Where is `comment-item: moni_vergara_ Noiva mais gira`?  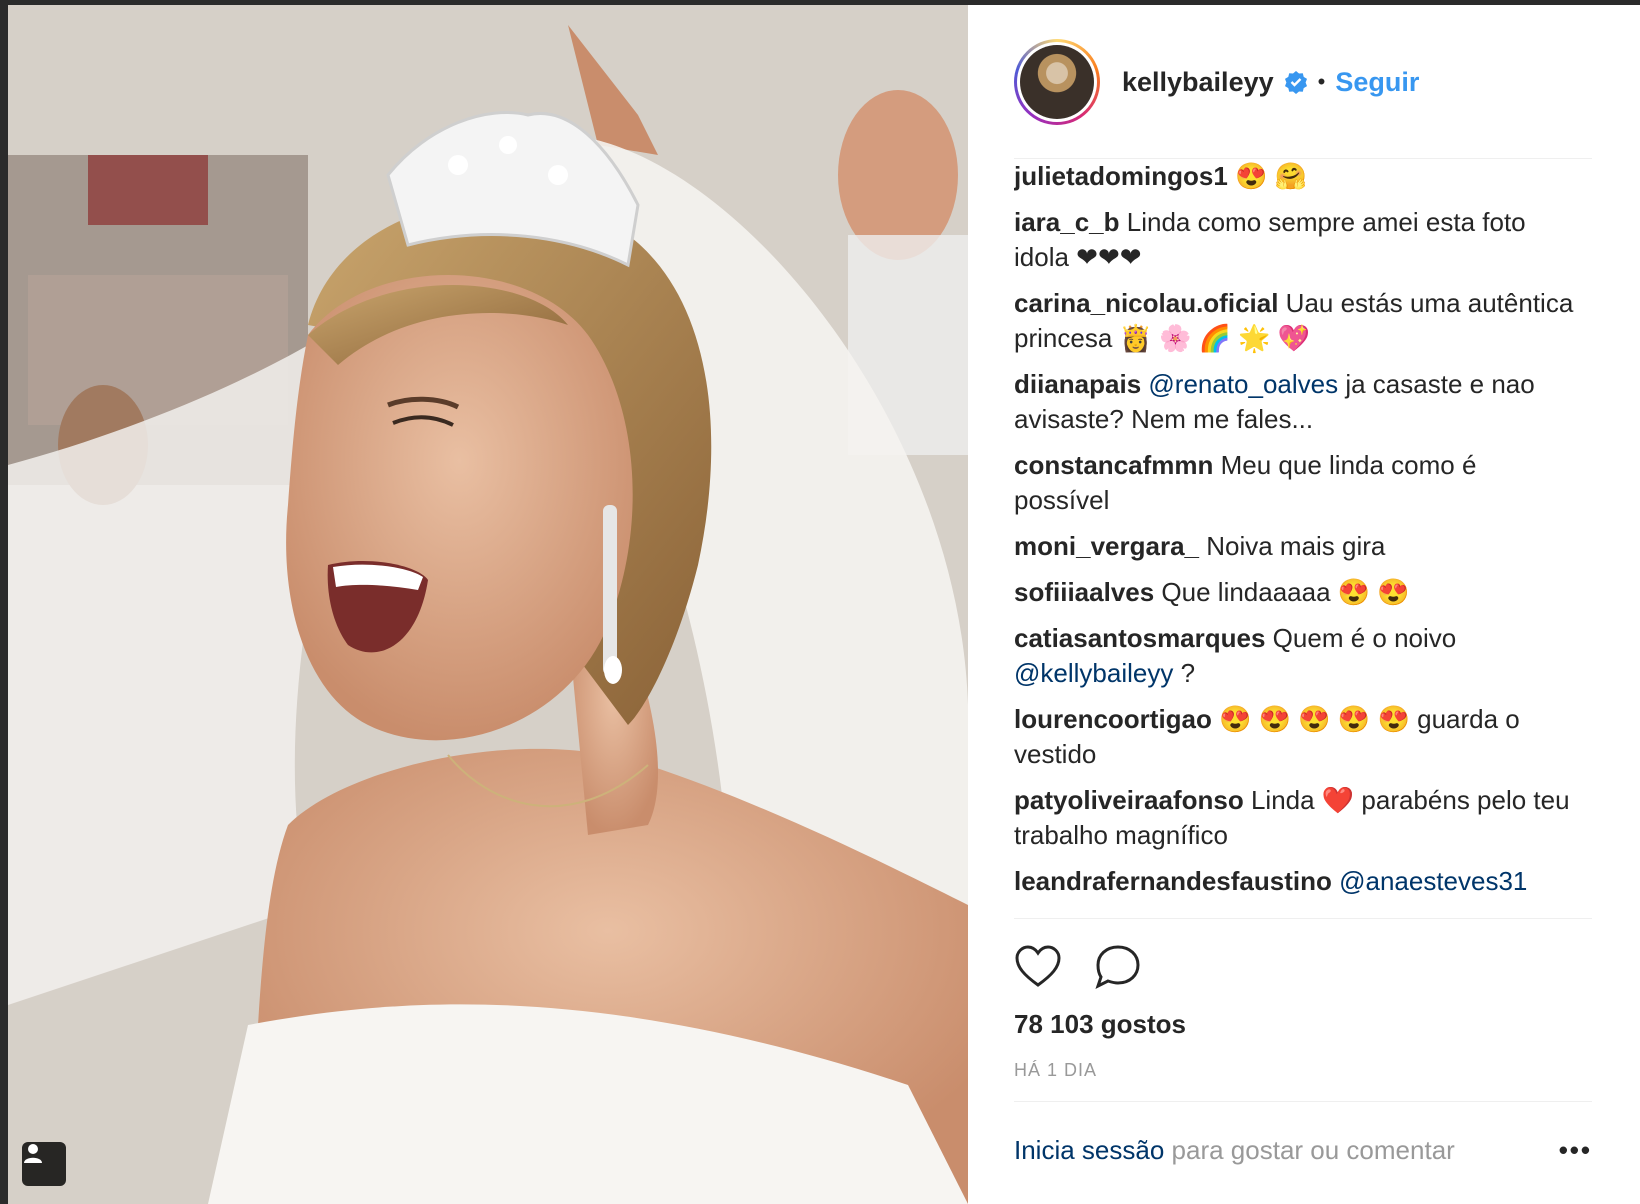 comment-item: moni_vergara_ Noiva mais gira is located at coordinates (1296, 546).